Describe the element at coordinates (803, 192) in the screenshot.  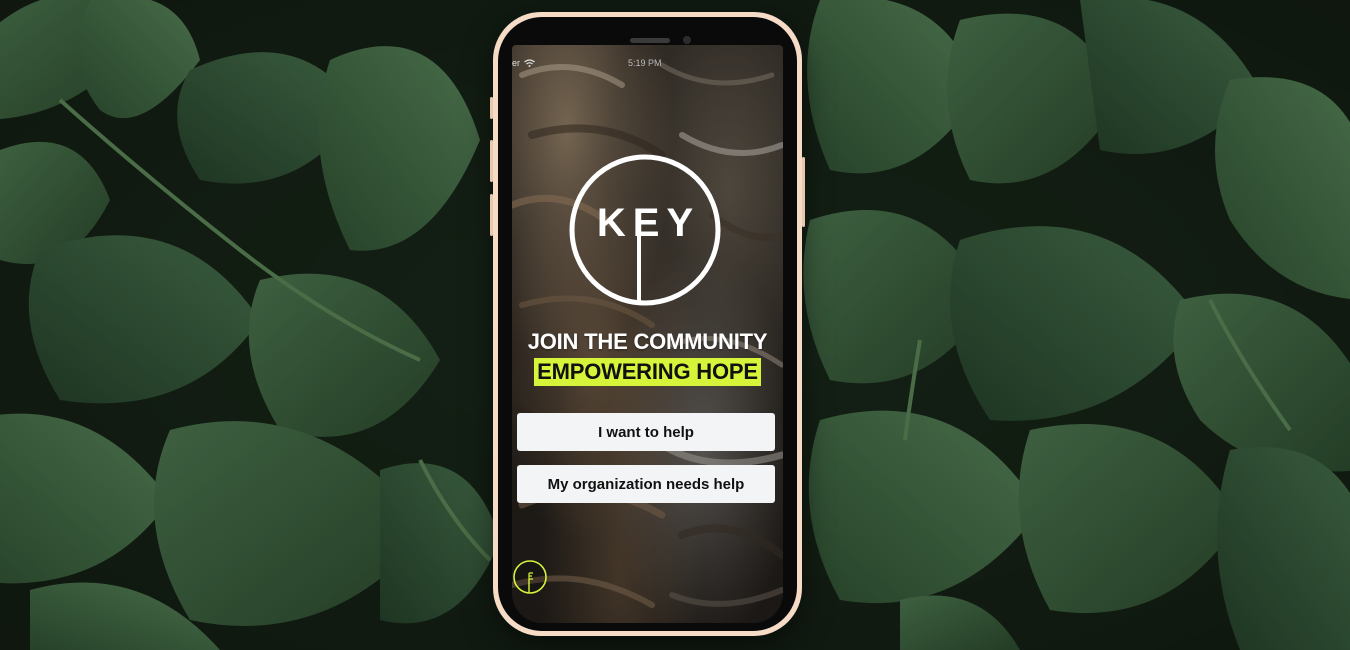
I see `phone-power-button` at that location.